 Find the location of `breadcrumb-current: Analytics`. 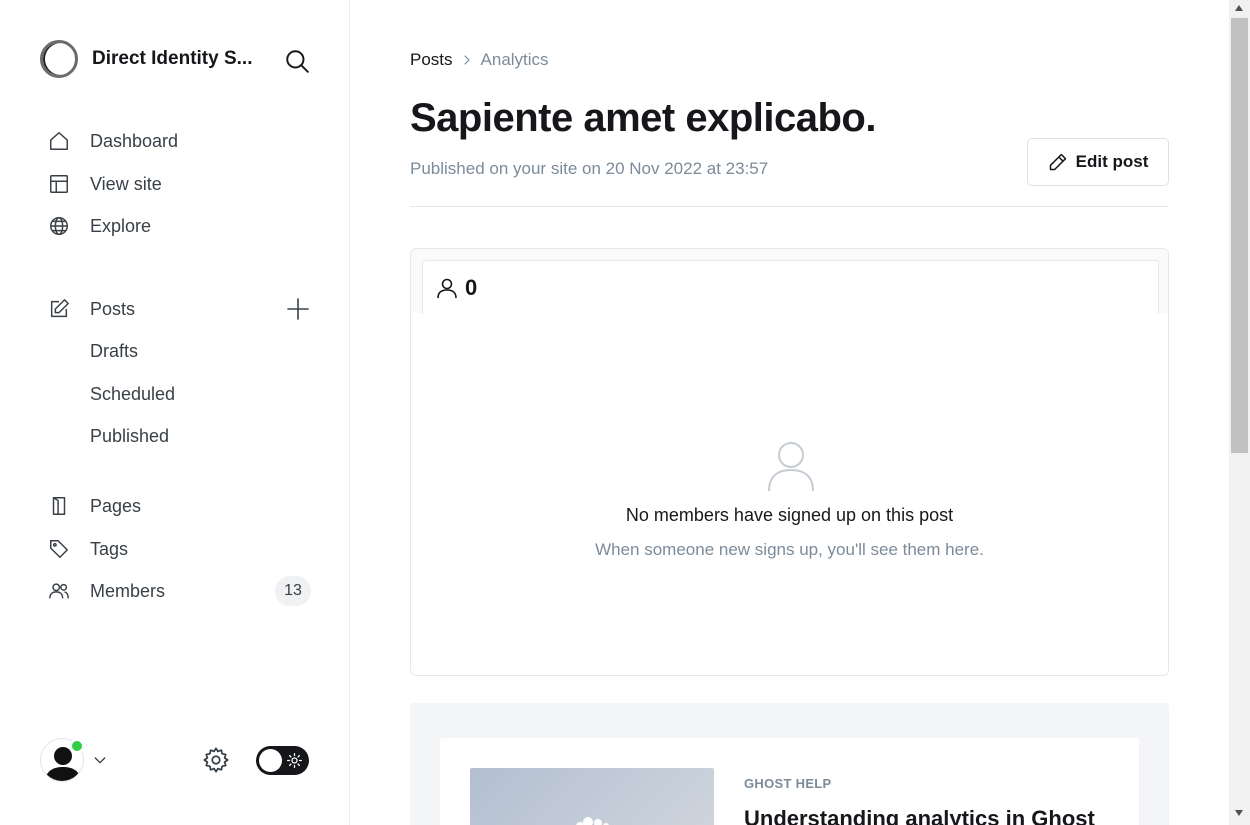

breadcrumb-current: Analytics is located at coordinates (514, 59).